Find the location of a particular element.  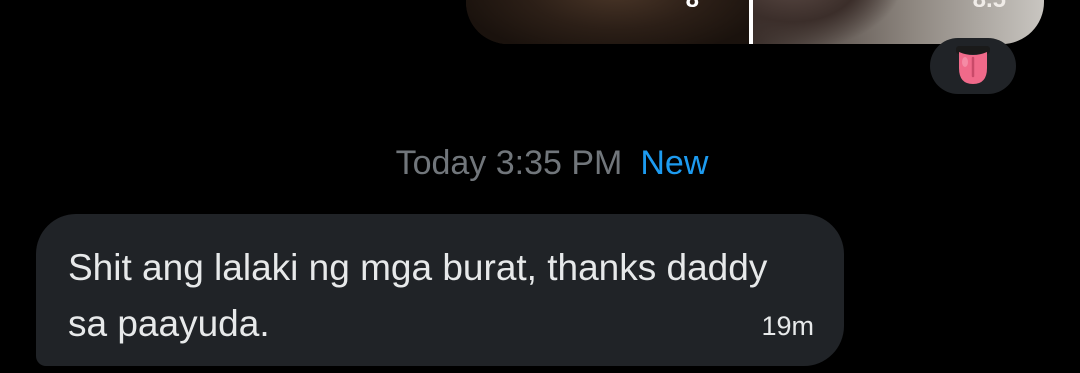

new-messages-label: New is located at coordinates (674, 163).